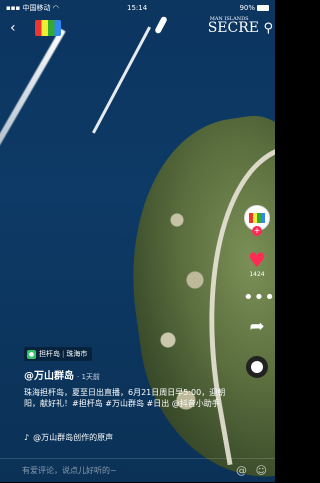  Describe the element at coordinates (49, 354) in the screenshot. I see `poi-name: 担杆岛` at that location.